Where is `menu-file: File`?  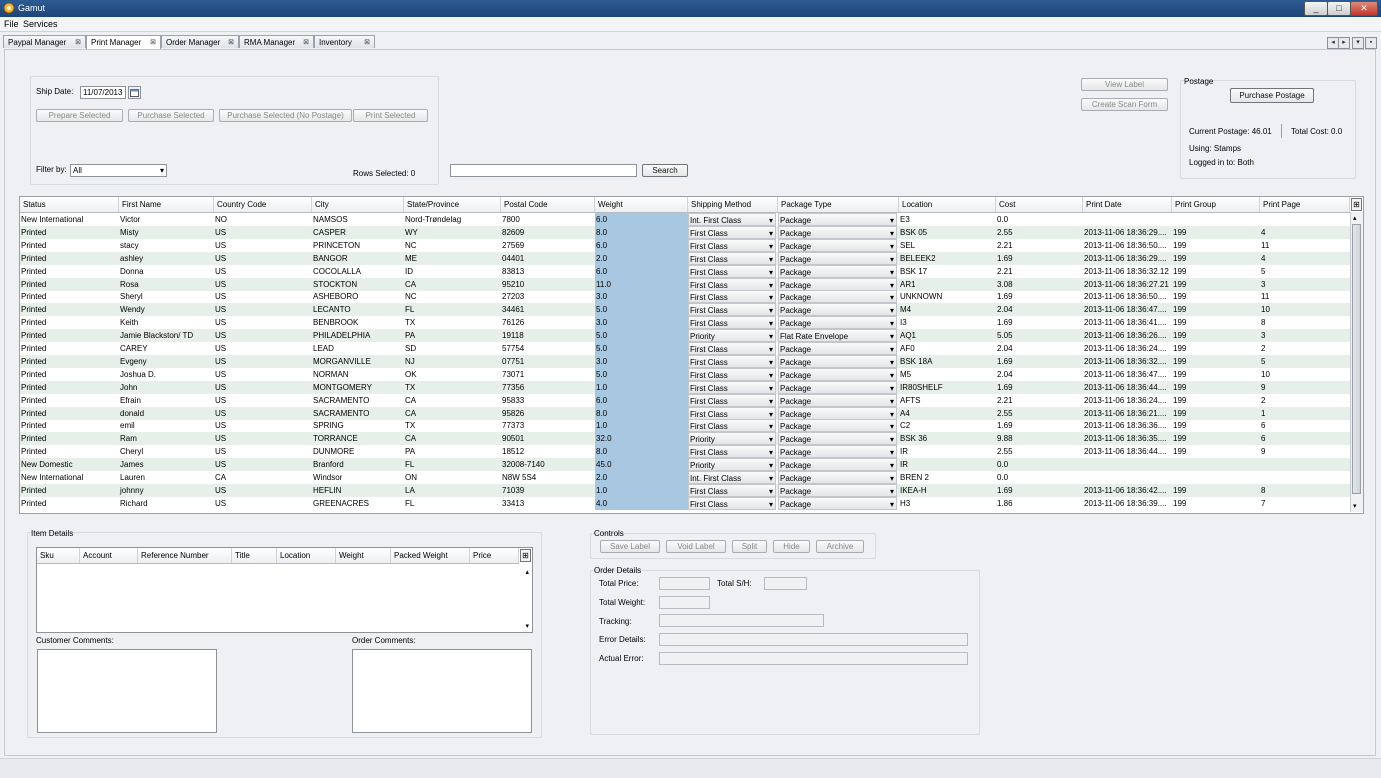 menu-file: File is located at coordinates (11, 24).